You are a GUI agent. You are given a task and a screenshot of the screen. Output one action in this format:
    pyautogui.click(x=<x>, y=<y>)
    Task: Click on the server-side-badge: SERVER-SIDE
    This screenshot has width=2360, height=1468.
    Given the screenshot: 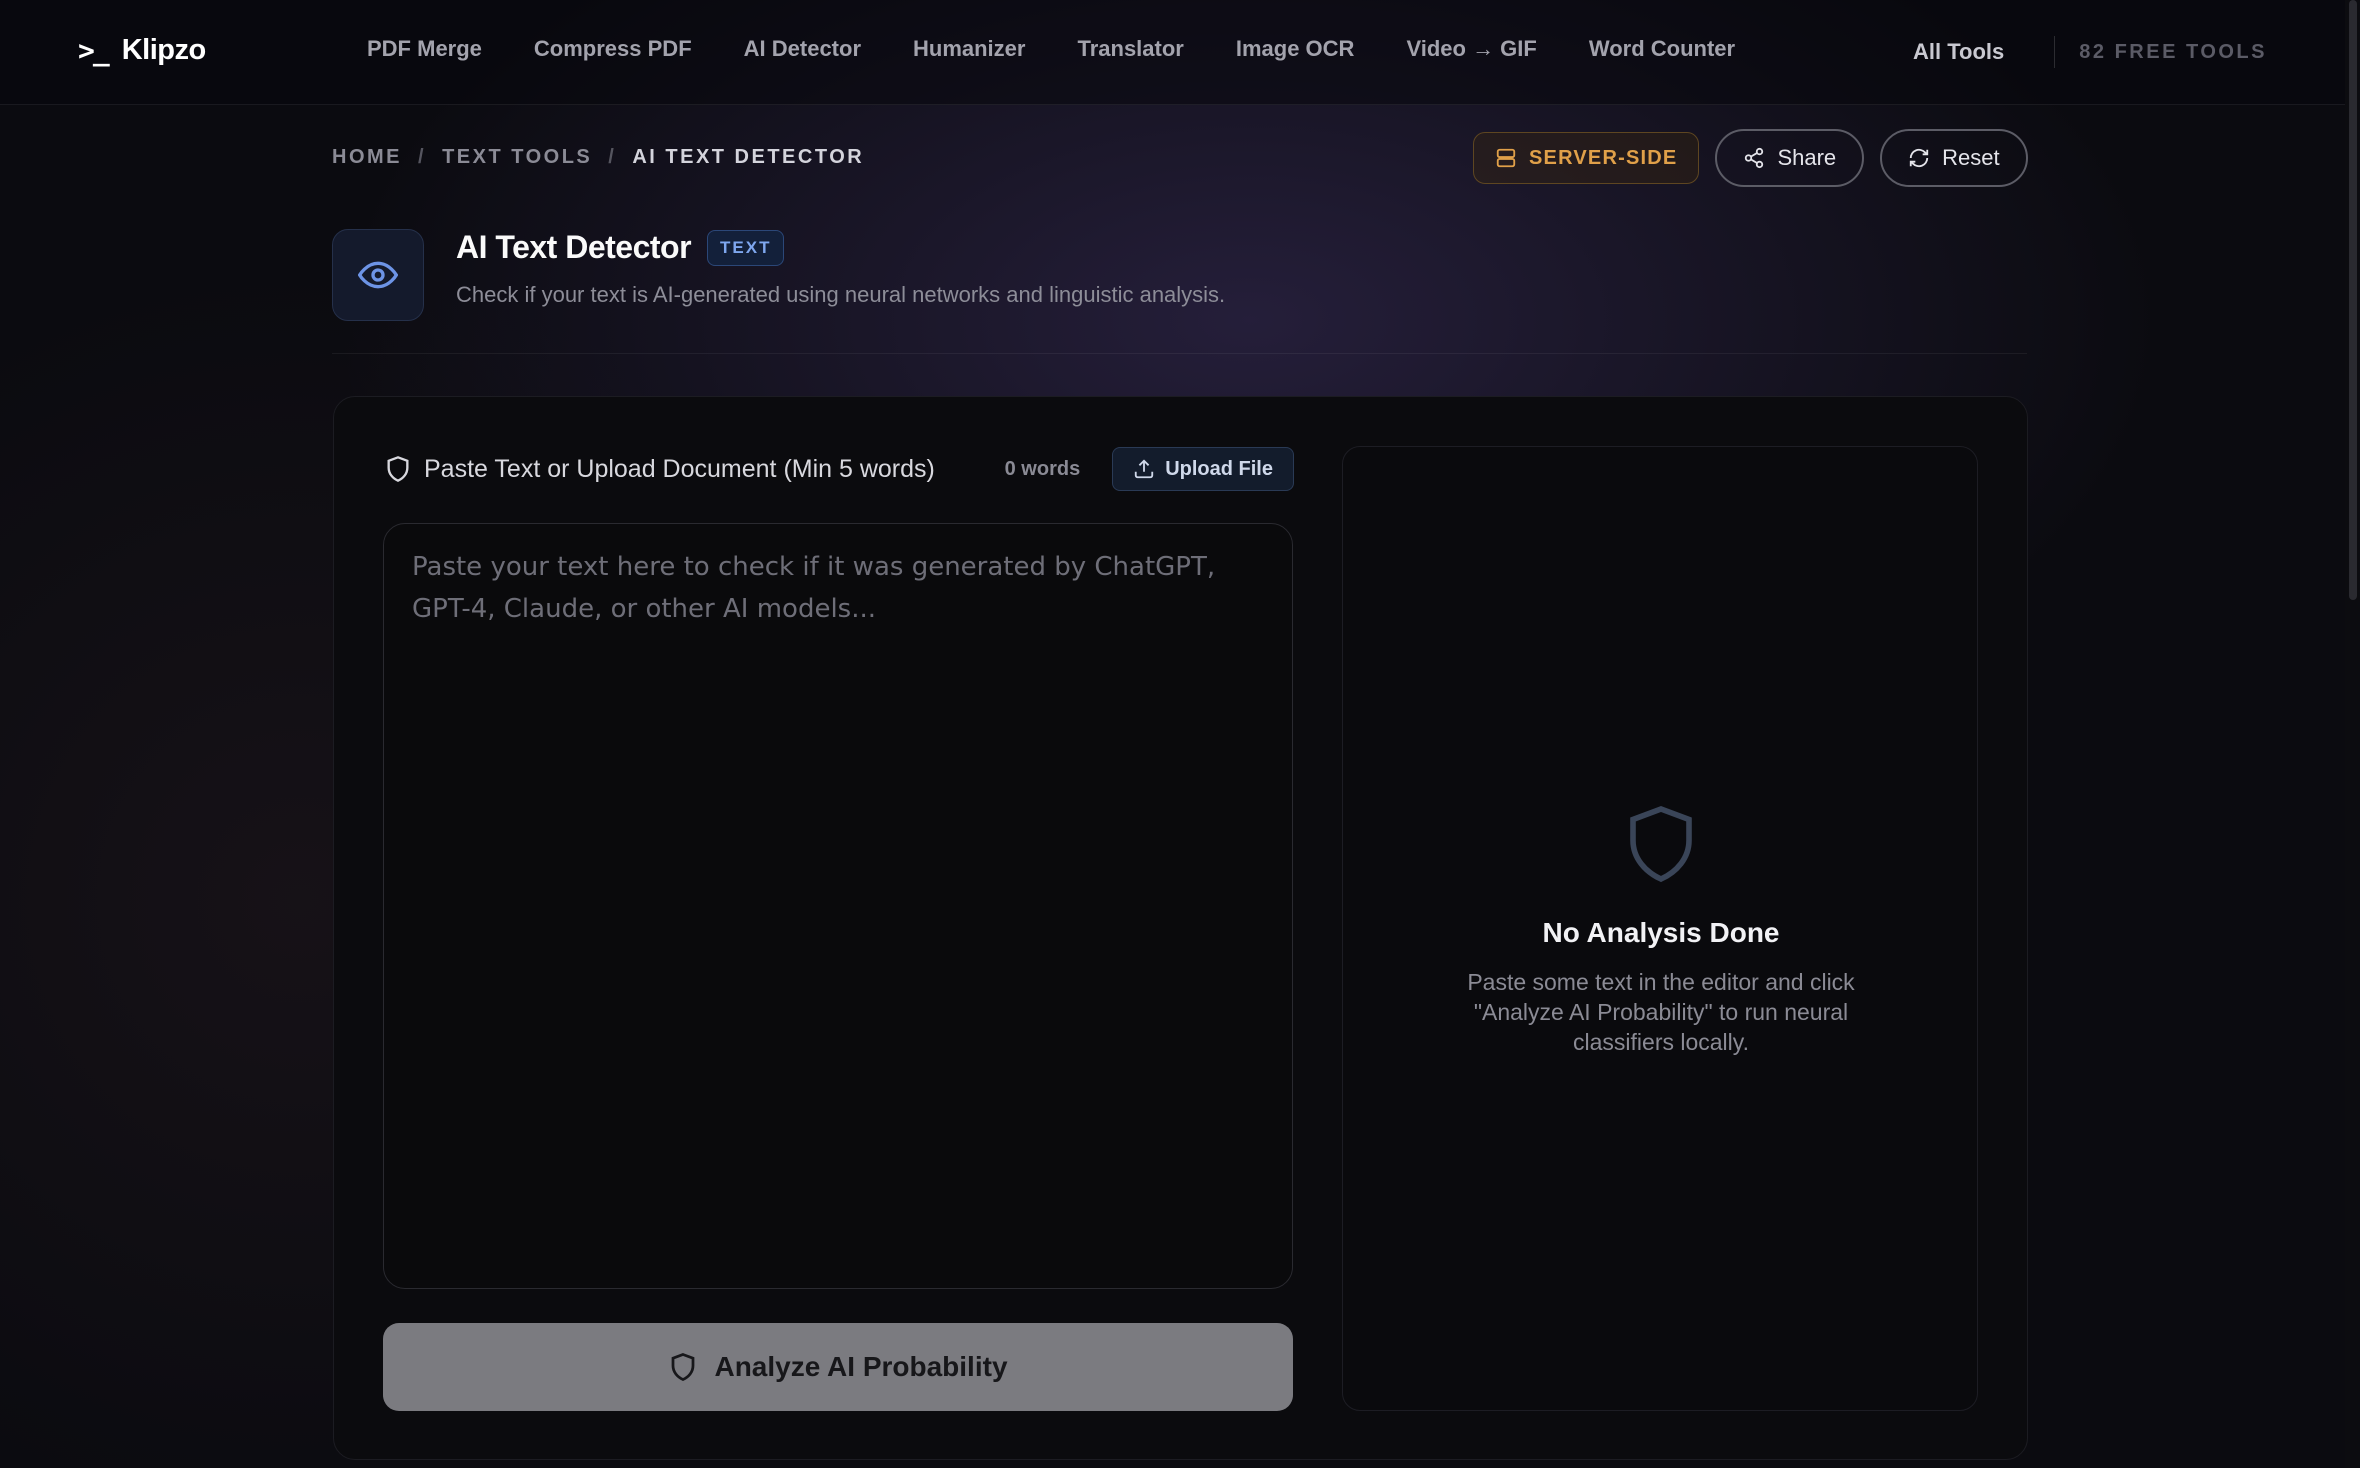 What is the action you would take?
    pyautogui.click(x=1586, y=158)
    